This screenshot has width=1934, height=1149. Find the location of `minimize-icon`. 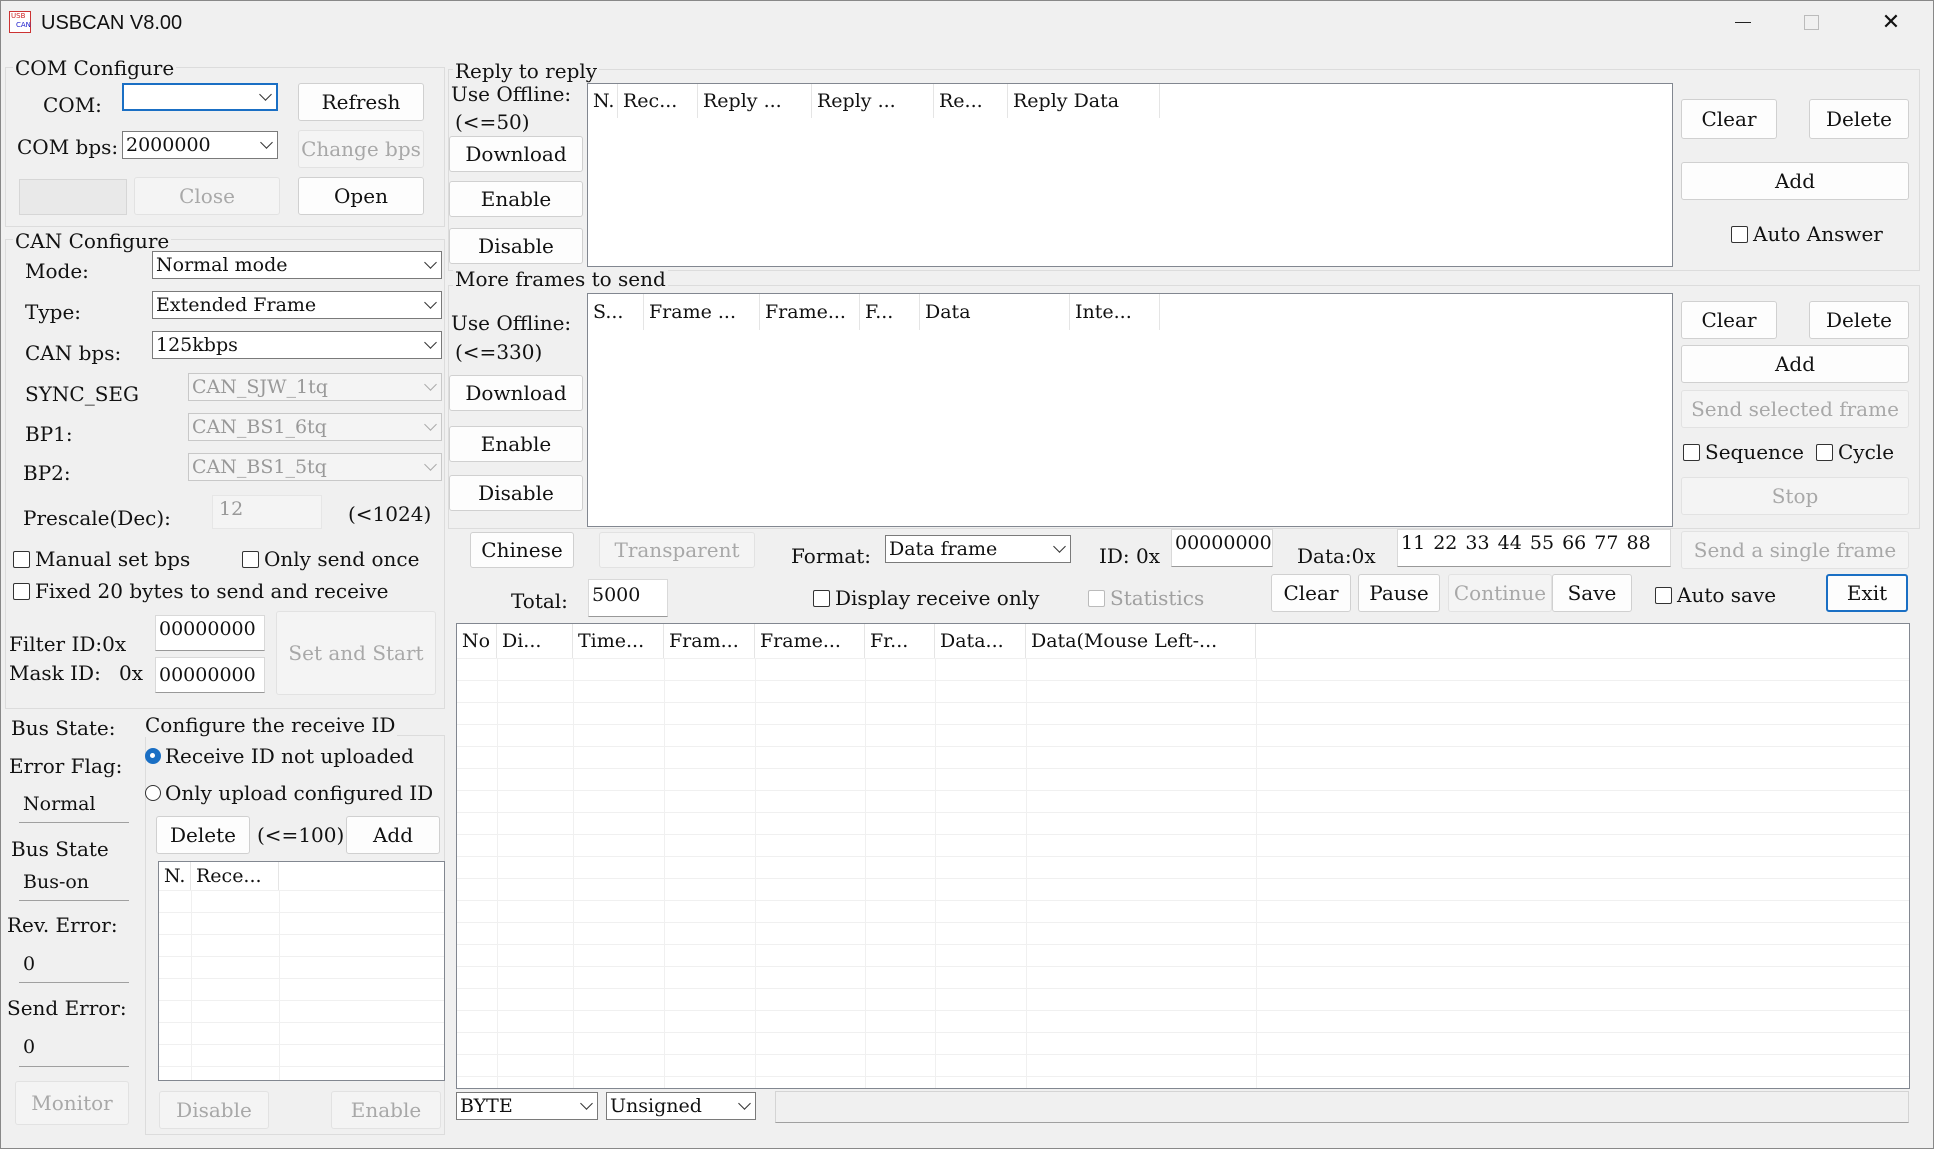

minimize-icon is located at coordinates (1743, 22).